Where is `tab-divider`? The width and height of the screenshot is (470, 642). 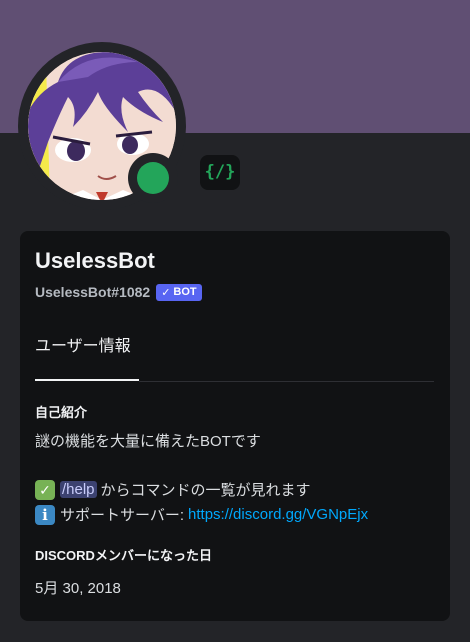 tab-divider is located at coordinates (286, 381).